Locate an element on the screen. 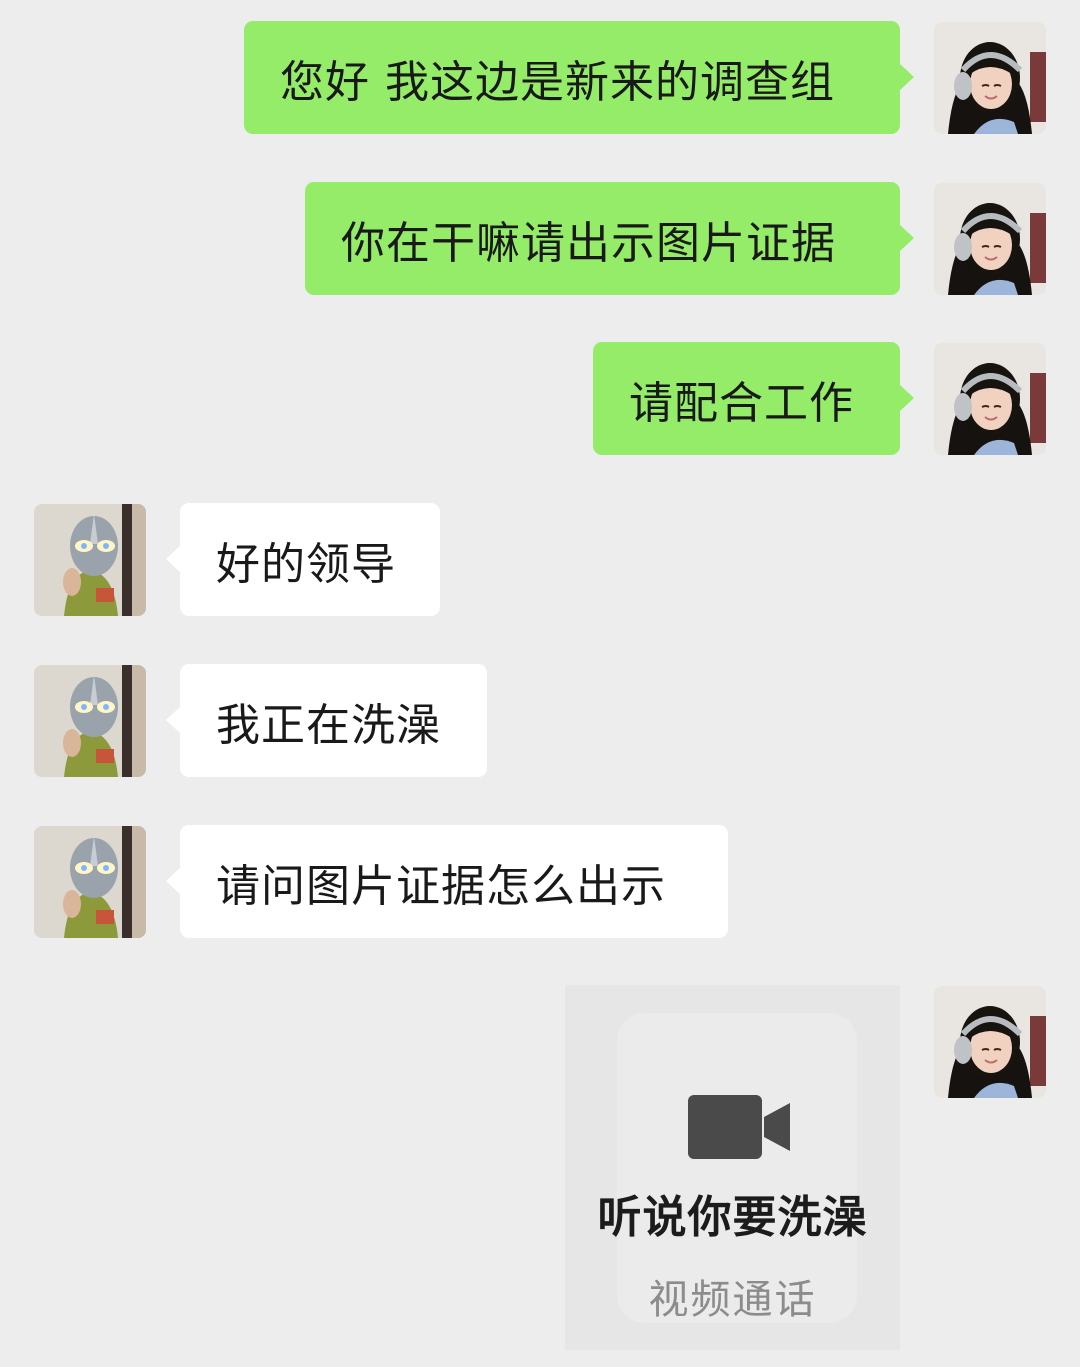  video-card-subtitle: 视频通话 is located at coordinates (732, 1300).